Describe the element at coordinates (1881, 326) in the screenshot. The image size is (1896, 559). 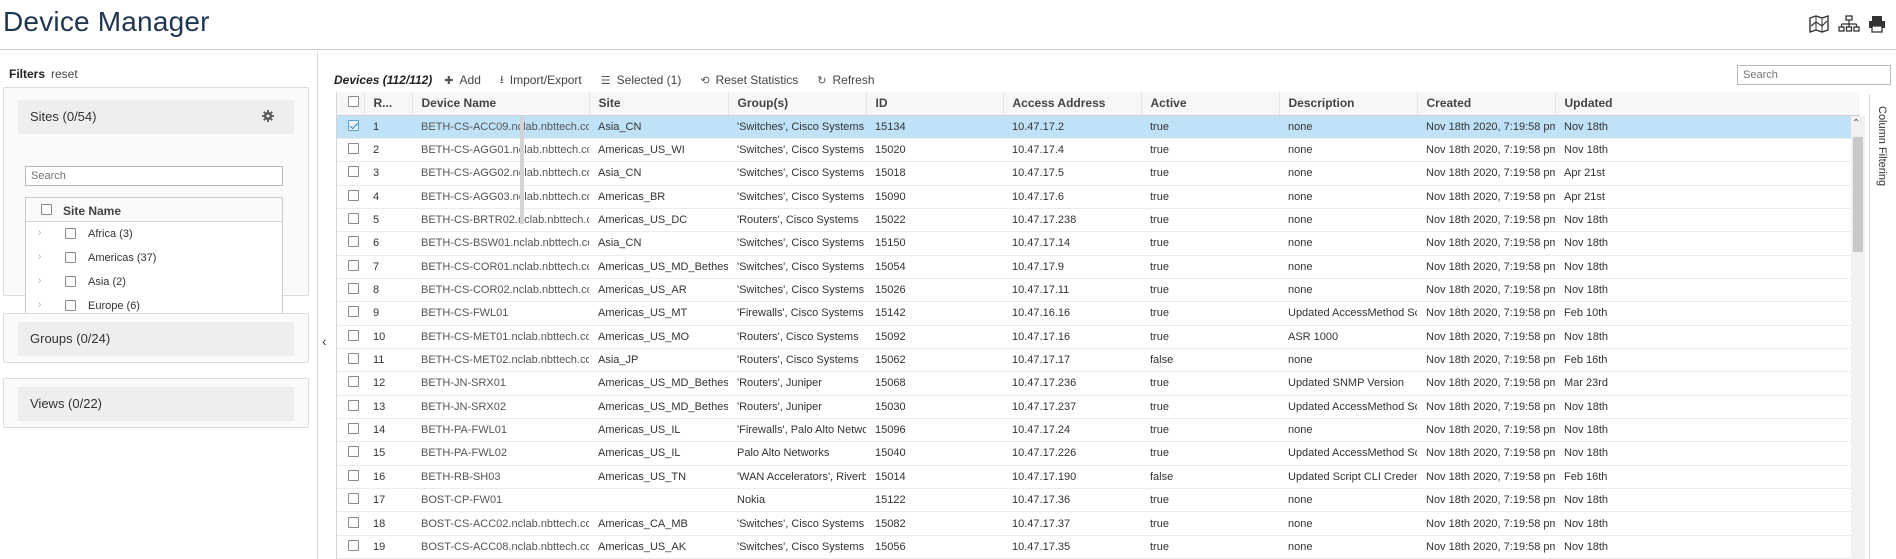
I see `column-filtering-tab: Column Filtering` at that location.